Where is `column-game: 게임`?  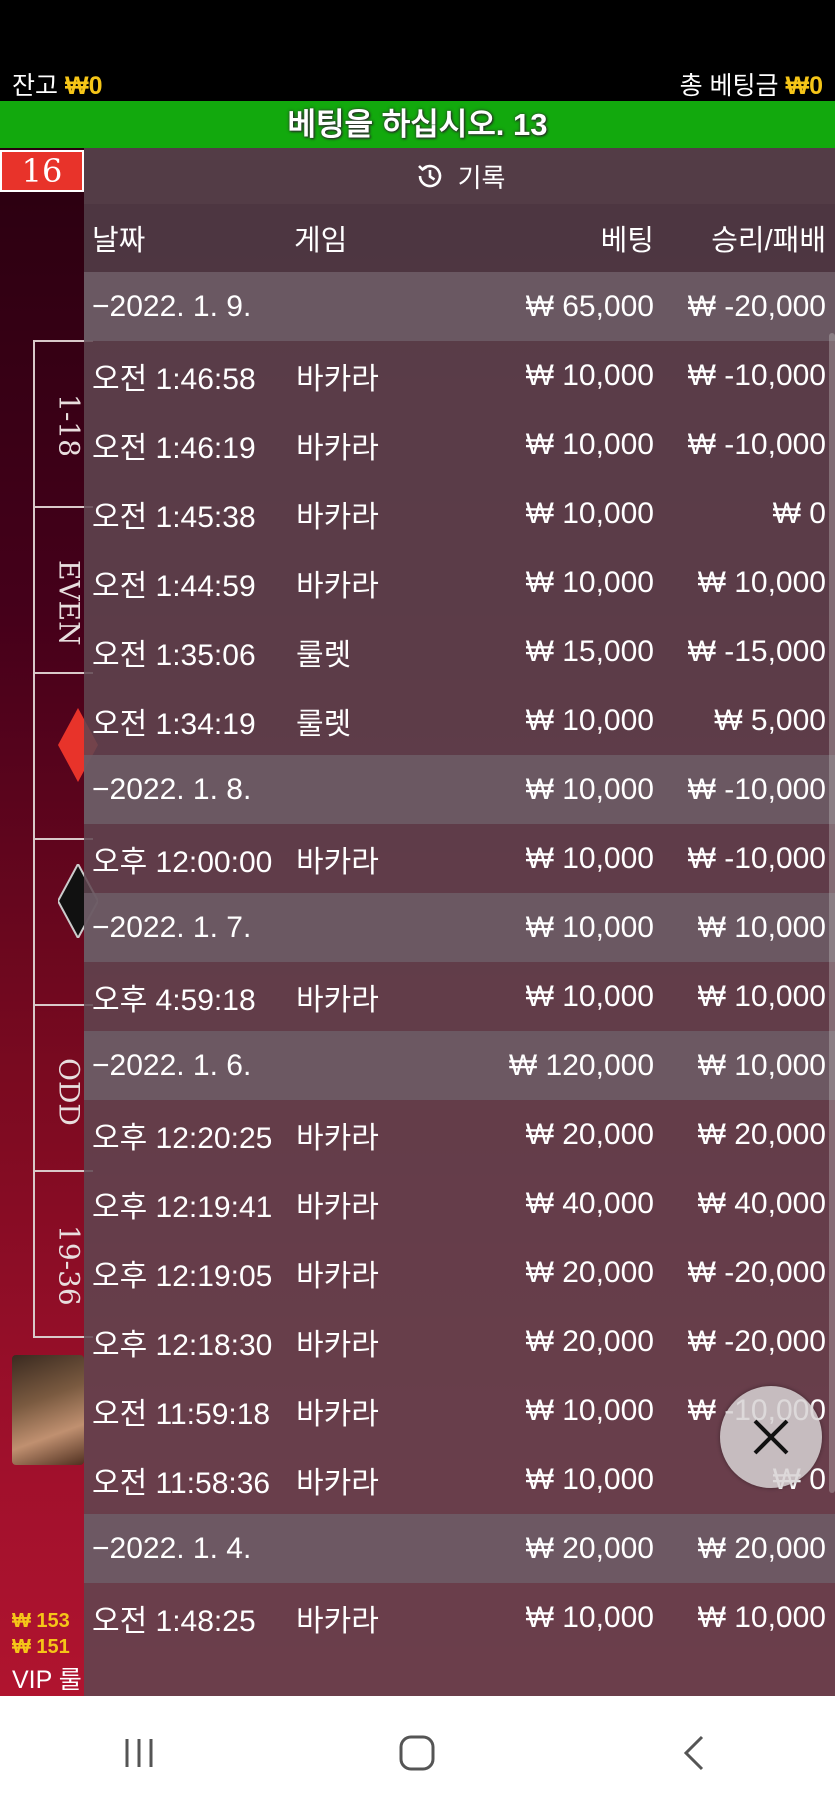
column-game: 게임 is located at coordinates (321, 241).